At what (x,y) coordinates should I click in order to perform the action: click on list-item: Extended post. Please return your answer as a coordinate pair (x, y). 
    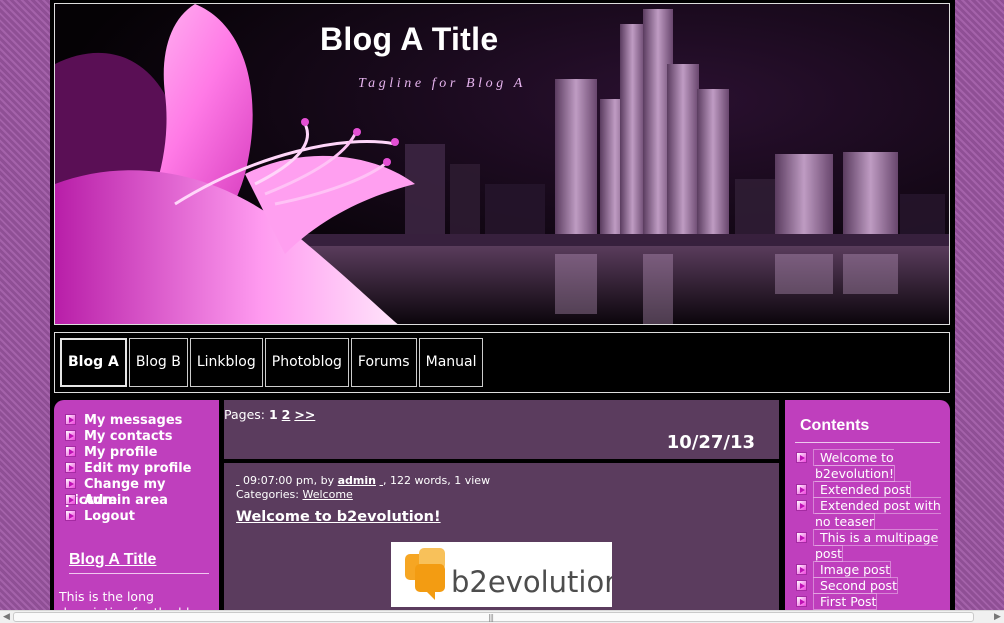
    Looking at the image, I should click on (870, 489).